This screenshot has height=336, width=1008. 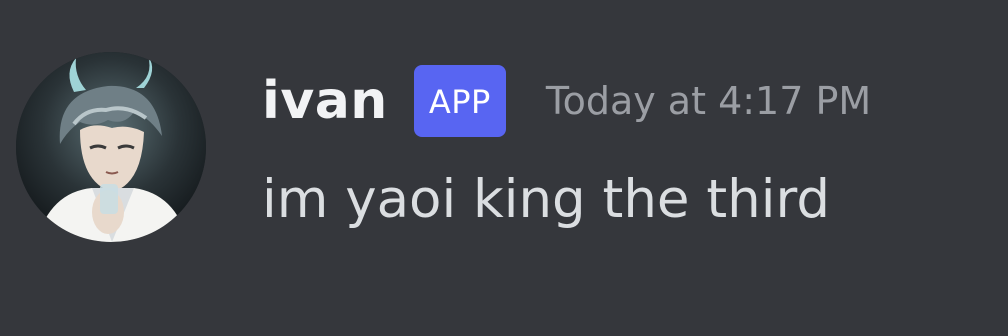 What do you see at coordinates (546, 199) in the screenshot?
I see `message-content: im yaoi king the third` at bounding box center [546, 199].